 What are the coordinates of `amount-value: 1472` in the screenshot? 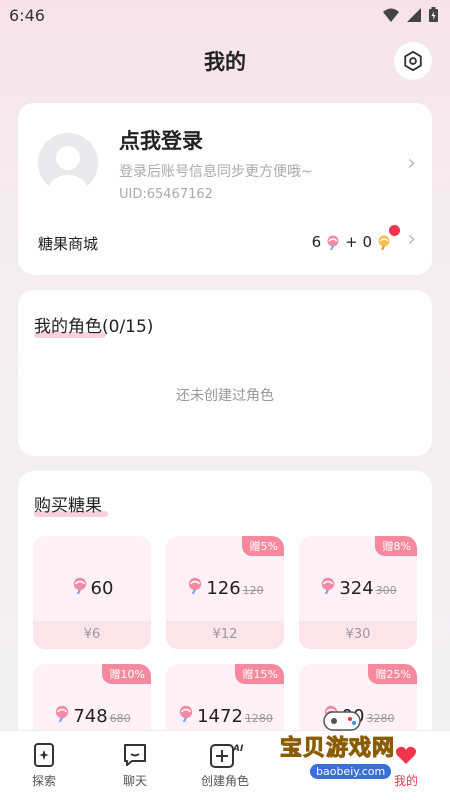 It's located at (220, 716).